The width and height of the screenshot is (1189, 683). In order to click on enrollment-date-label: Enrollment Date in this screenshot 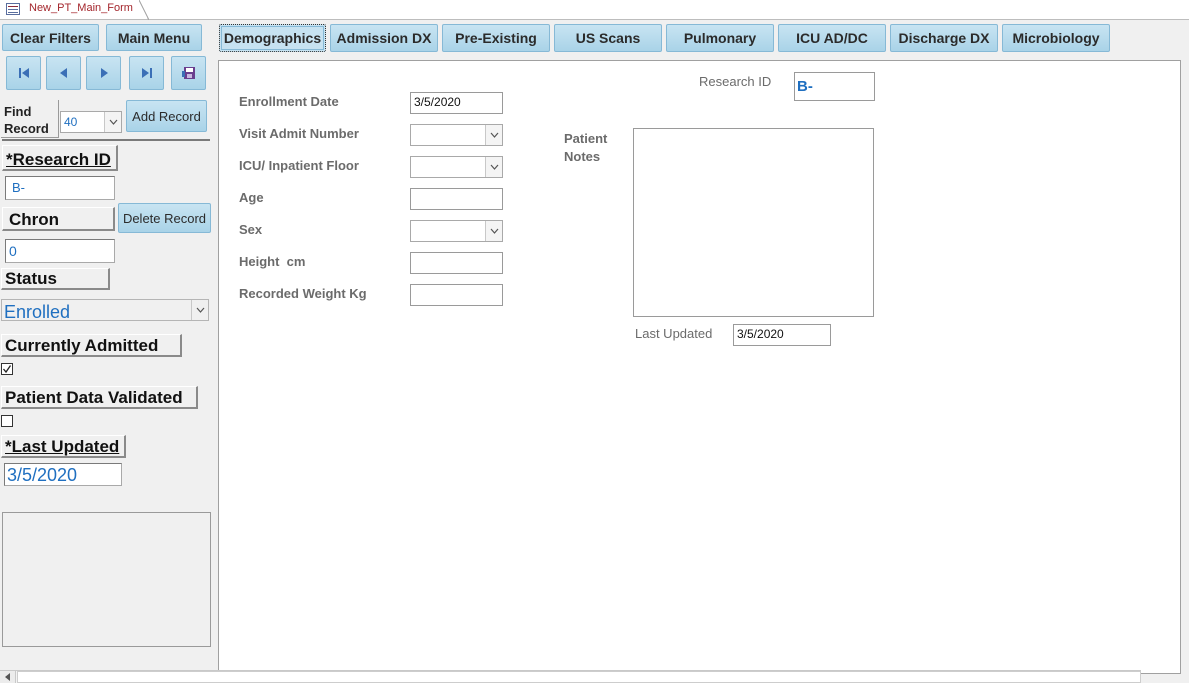, I will do `click(289, 101)`.